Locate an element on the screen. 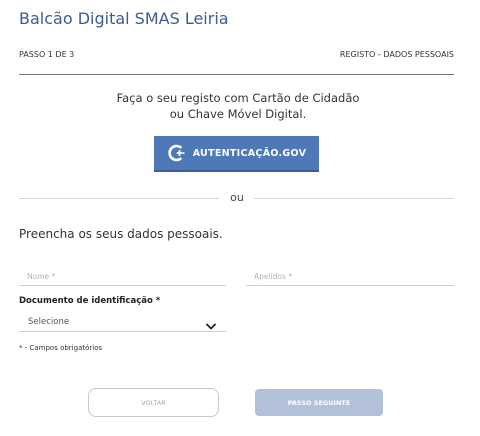 The width and height of the screenshot is (480, 436). step-bar: PASSO 1 DE 3 REGISTO - DADOS PESSOAIS is located at coordinates (236, 57).